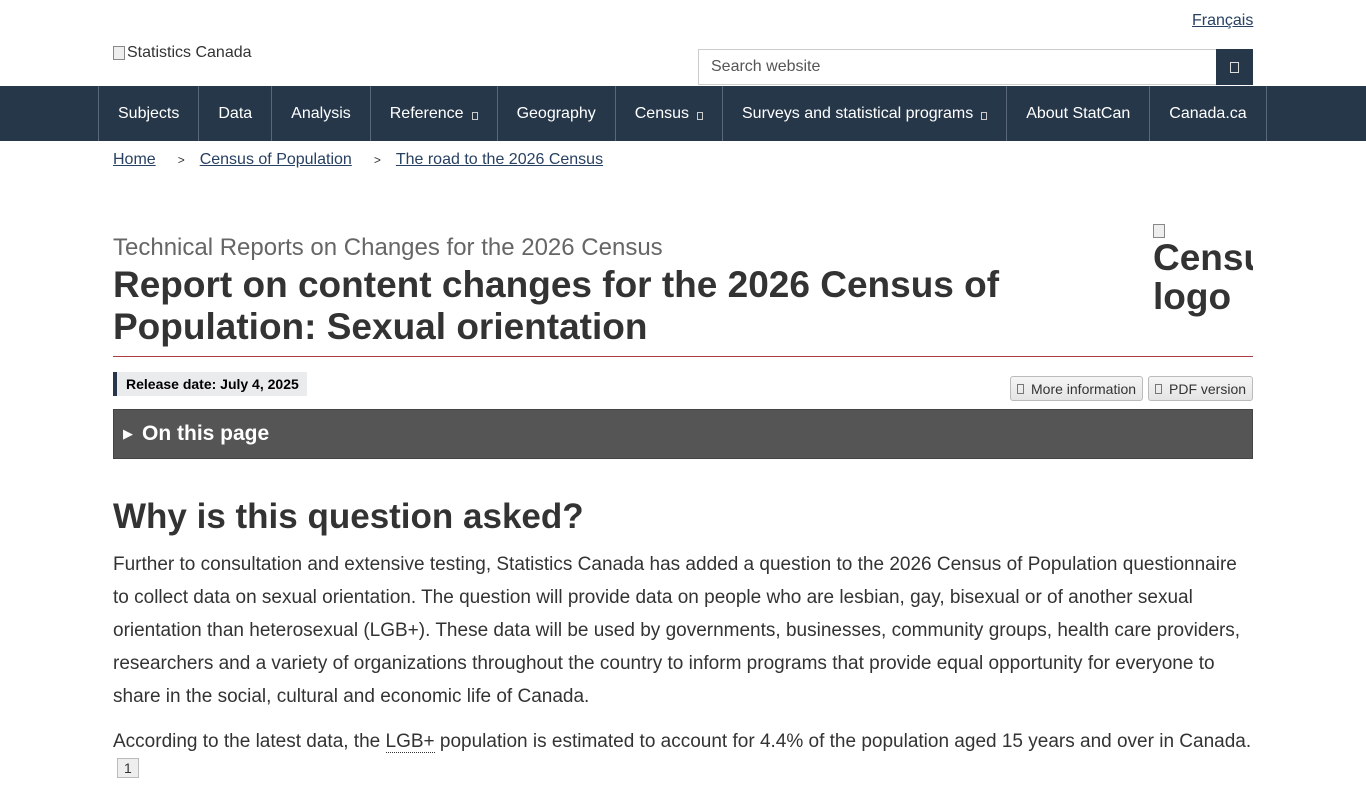 The width and height of the screenshot is (1366, 791). Describe the element at coordinates (276, 160) in the screenshot. I see `breadcrumb-census-of-population: Census of Population` at that location.